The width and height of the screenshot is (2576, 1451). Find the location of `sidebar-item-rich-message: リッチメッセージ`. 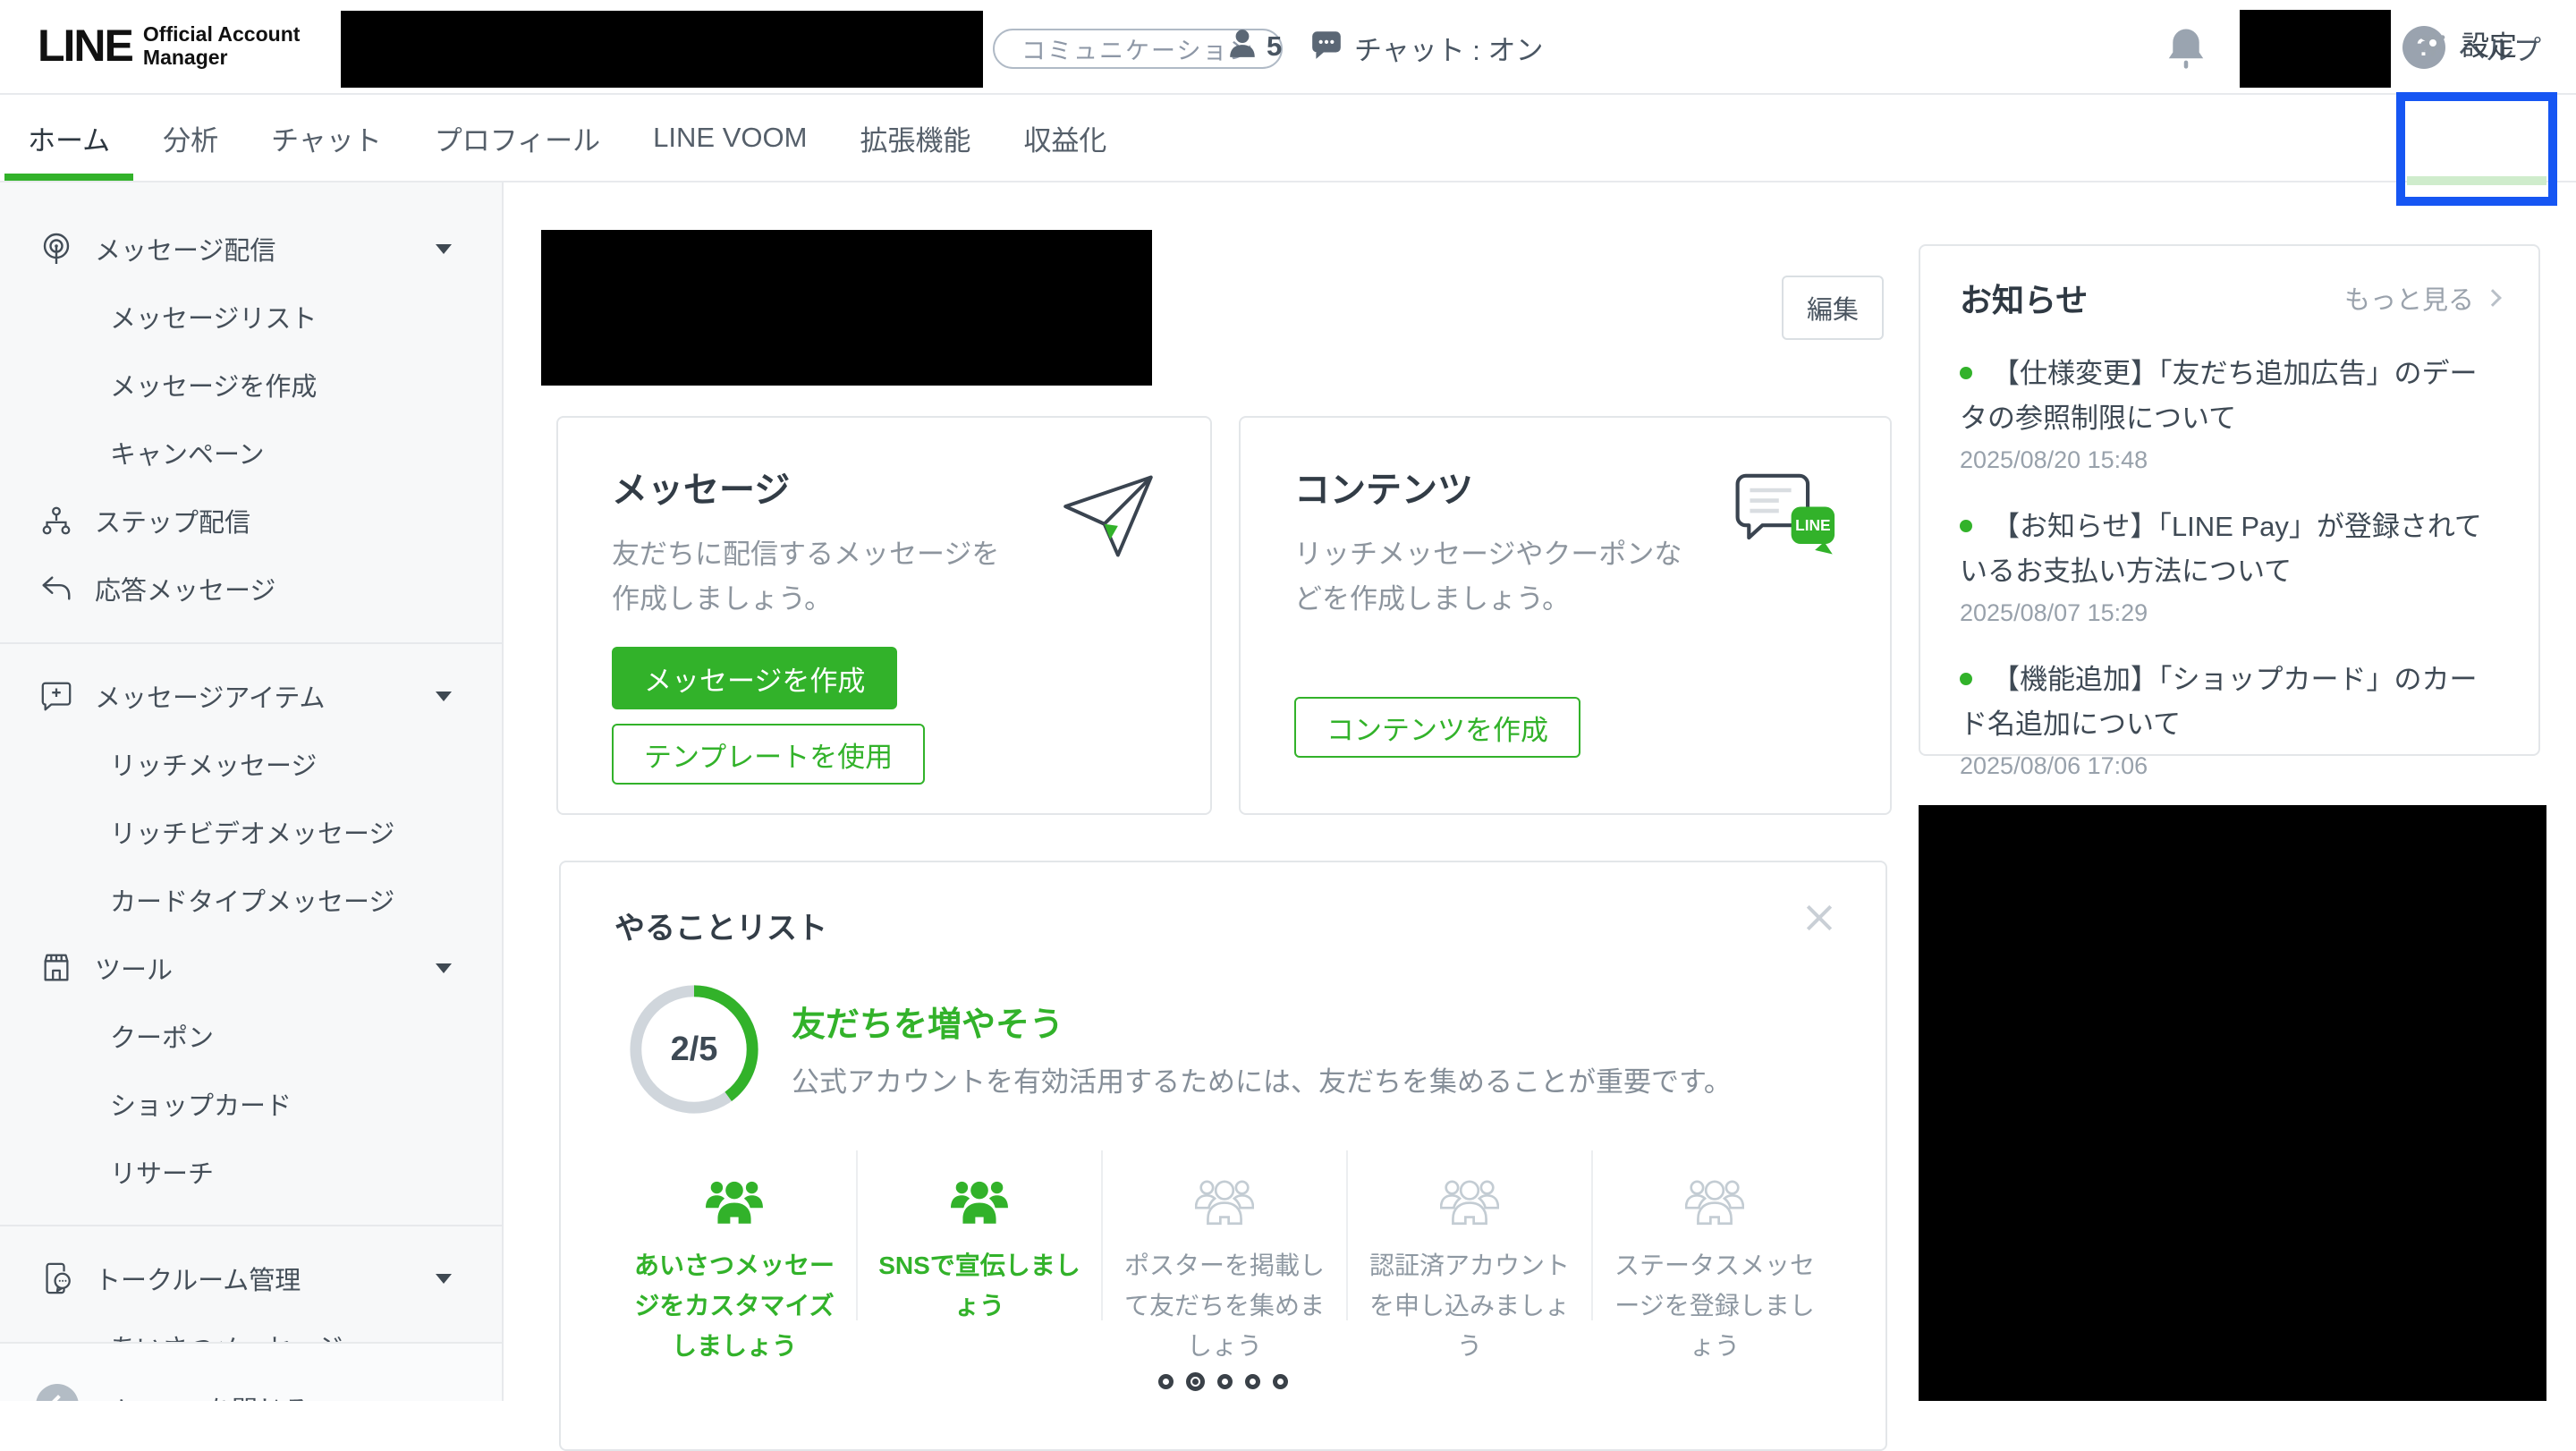

sidebar-item-rich-message: リッチメッセージ is located at coordinates (251, 764).